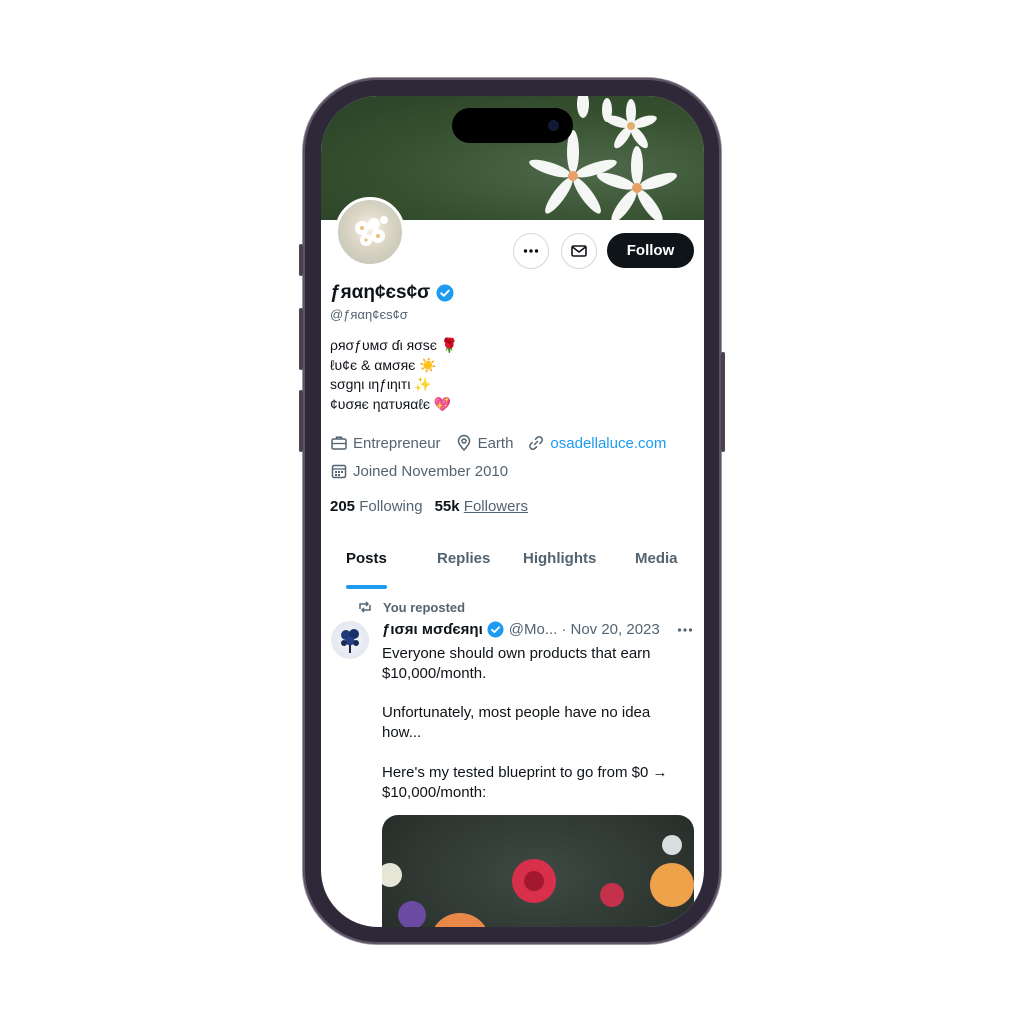 Image resolution: width=1024 pixels, height=1024 pixels. I want to click on author-avatar-image, so click(350, 641).